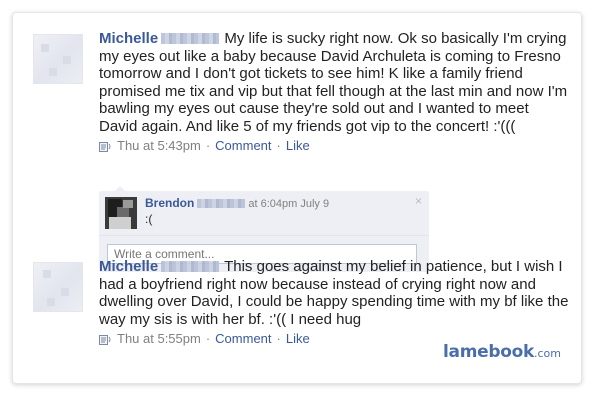  What do you see at coordinates (334, 146) in the screenshot?
I see `post-meta: Thu at 5:43pm · Comment · Like` at bounding box center [334, 146].